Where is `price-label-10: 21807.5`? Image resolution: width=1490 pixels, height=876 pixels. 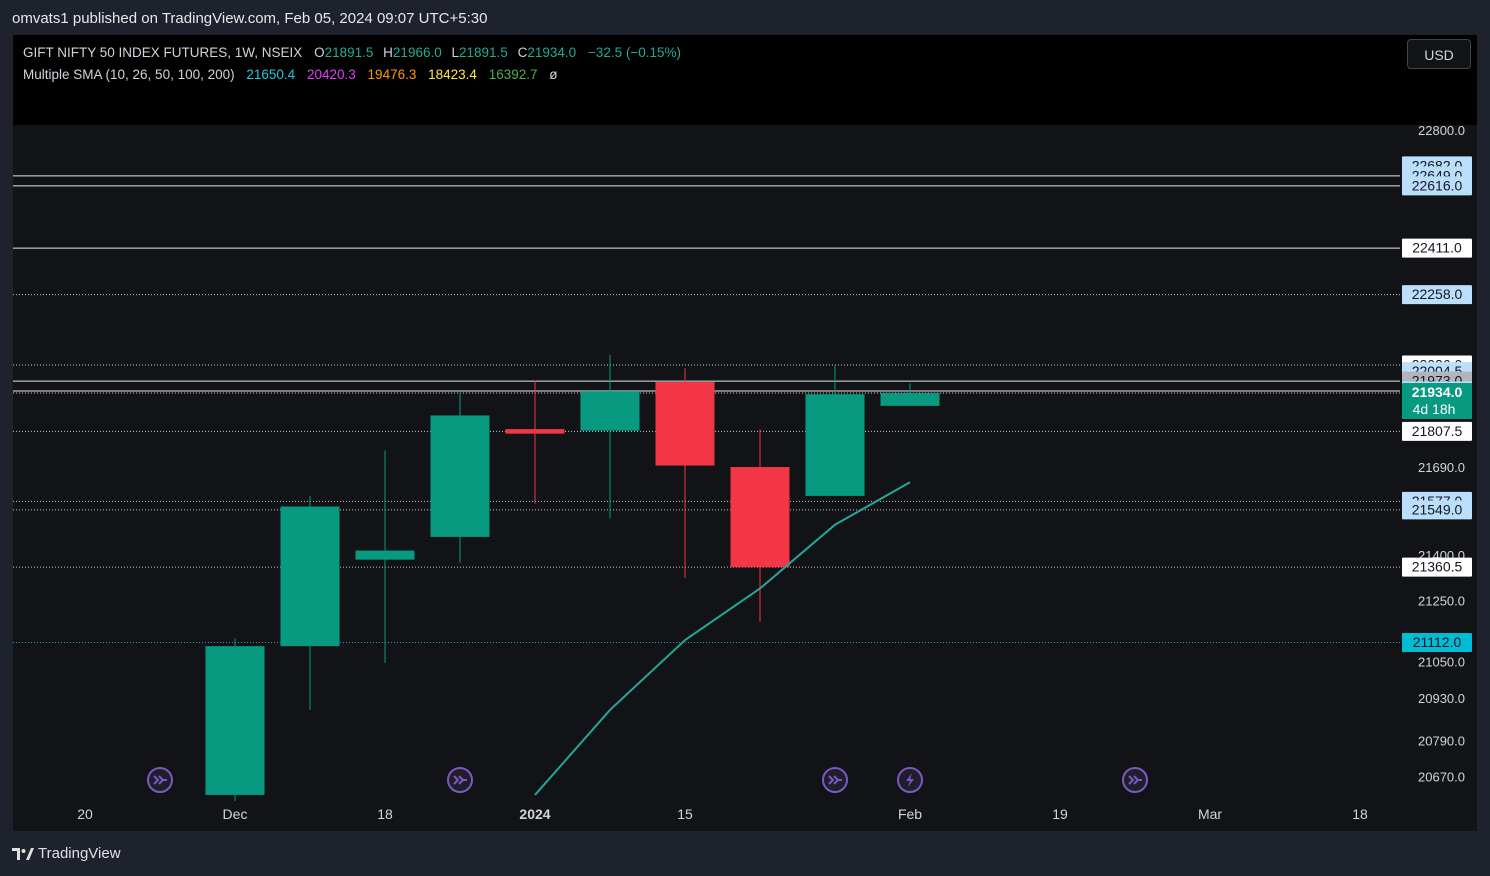 price-label-10: 21807.5 is located at coordinates (1437, 431).